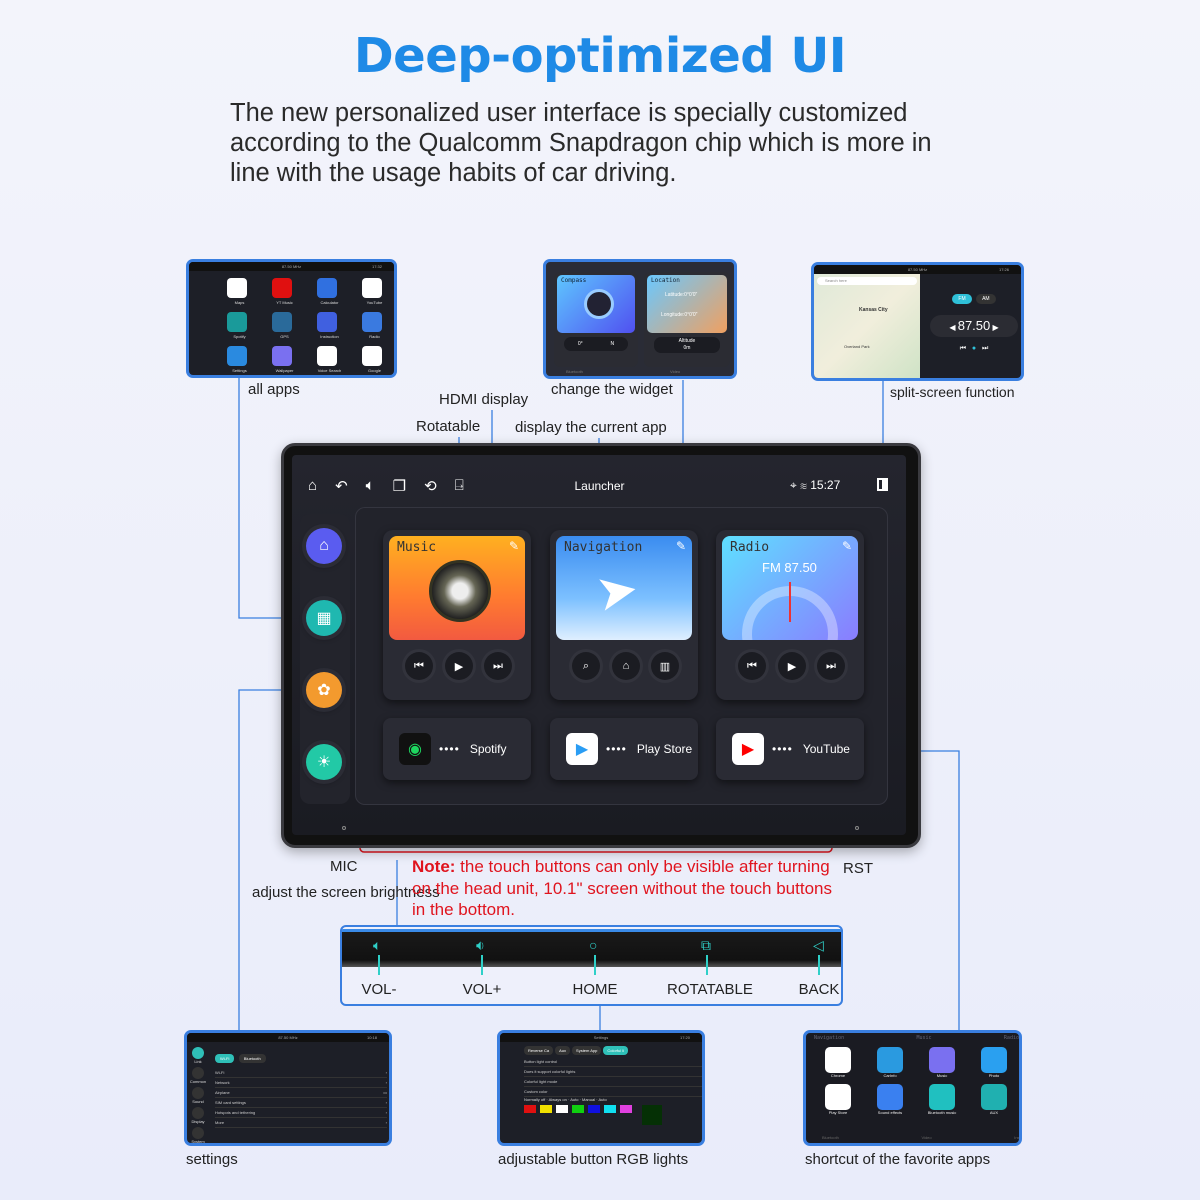  What do you see at coordinates (301, 1093) in the screenshot?
I see `settings-row: Airplane ▭` at bounding box center [301, 1093].